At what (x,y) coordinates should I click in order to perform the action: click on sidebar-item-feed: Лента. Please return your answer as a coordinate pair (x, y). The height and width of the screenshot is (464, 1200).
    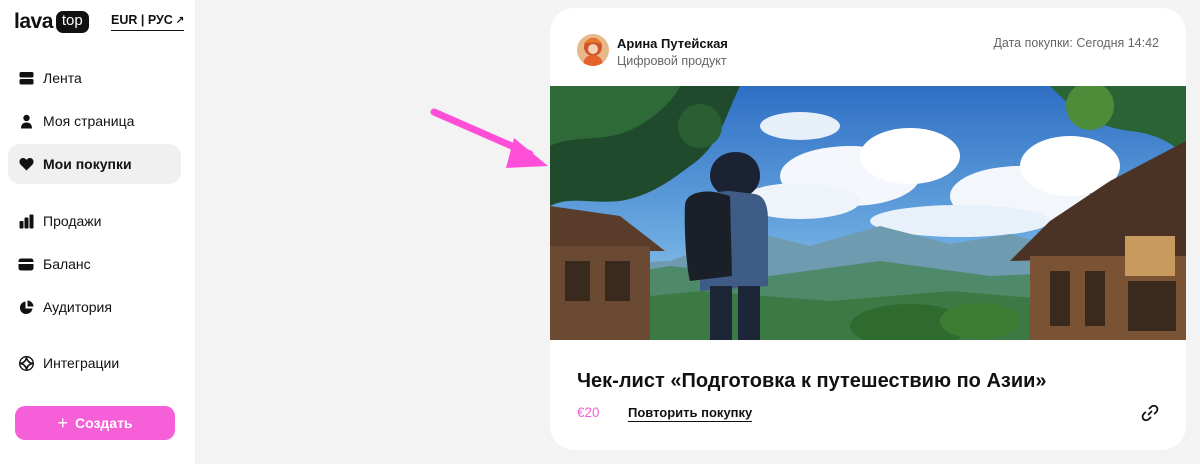
    Looking at the image, I should click on (94, 78).